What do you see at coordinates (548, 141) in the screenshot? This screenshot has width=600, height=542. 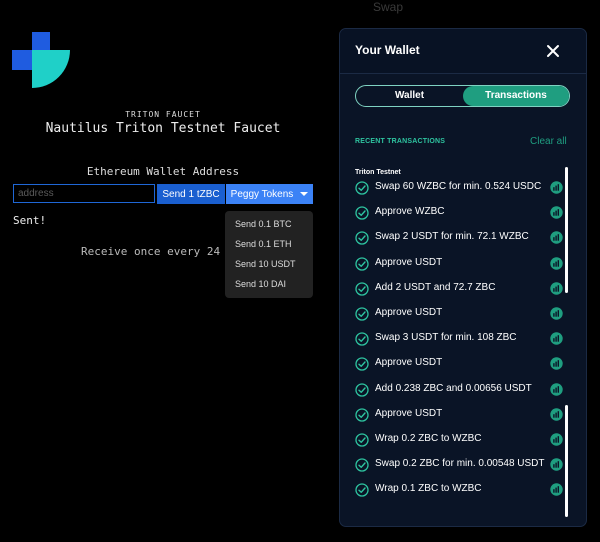 I see `clear-all-link: Clear all` at bounding box center [548, 141].